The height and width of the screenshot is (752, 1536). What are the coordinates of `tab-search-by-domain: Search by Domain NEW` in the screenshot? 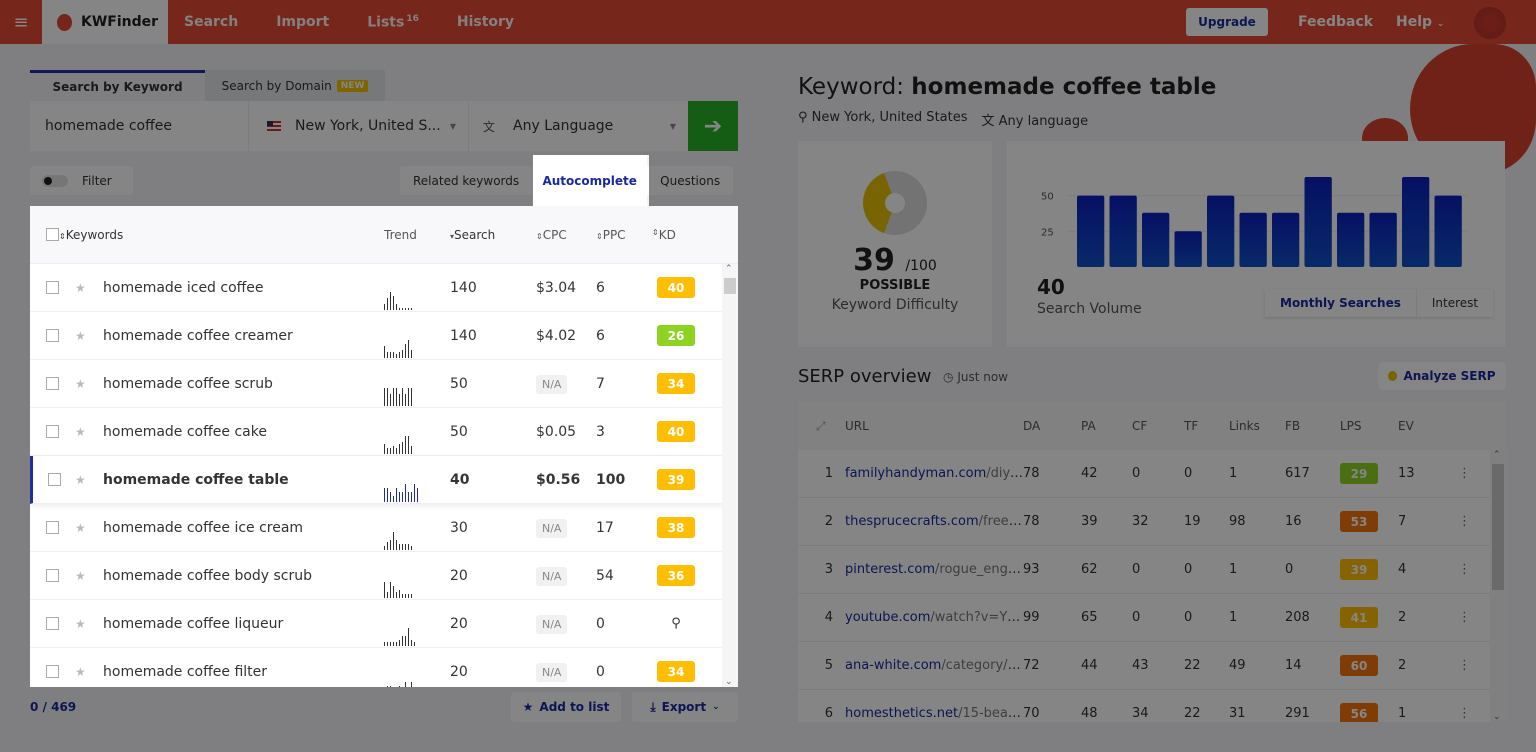 It's located at (295, 85).